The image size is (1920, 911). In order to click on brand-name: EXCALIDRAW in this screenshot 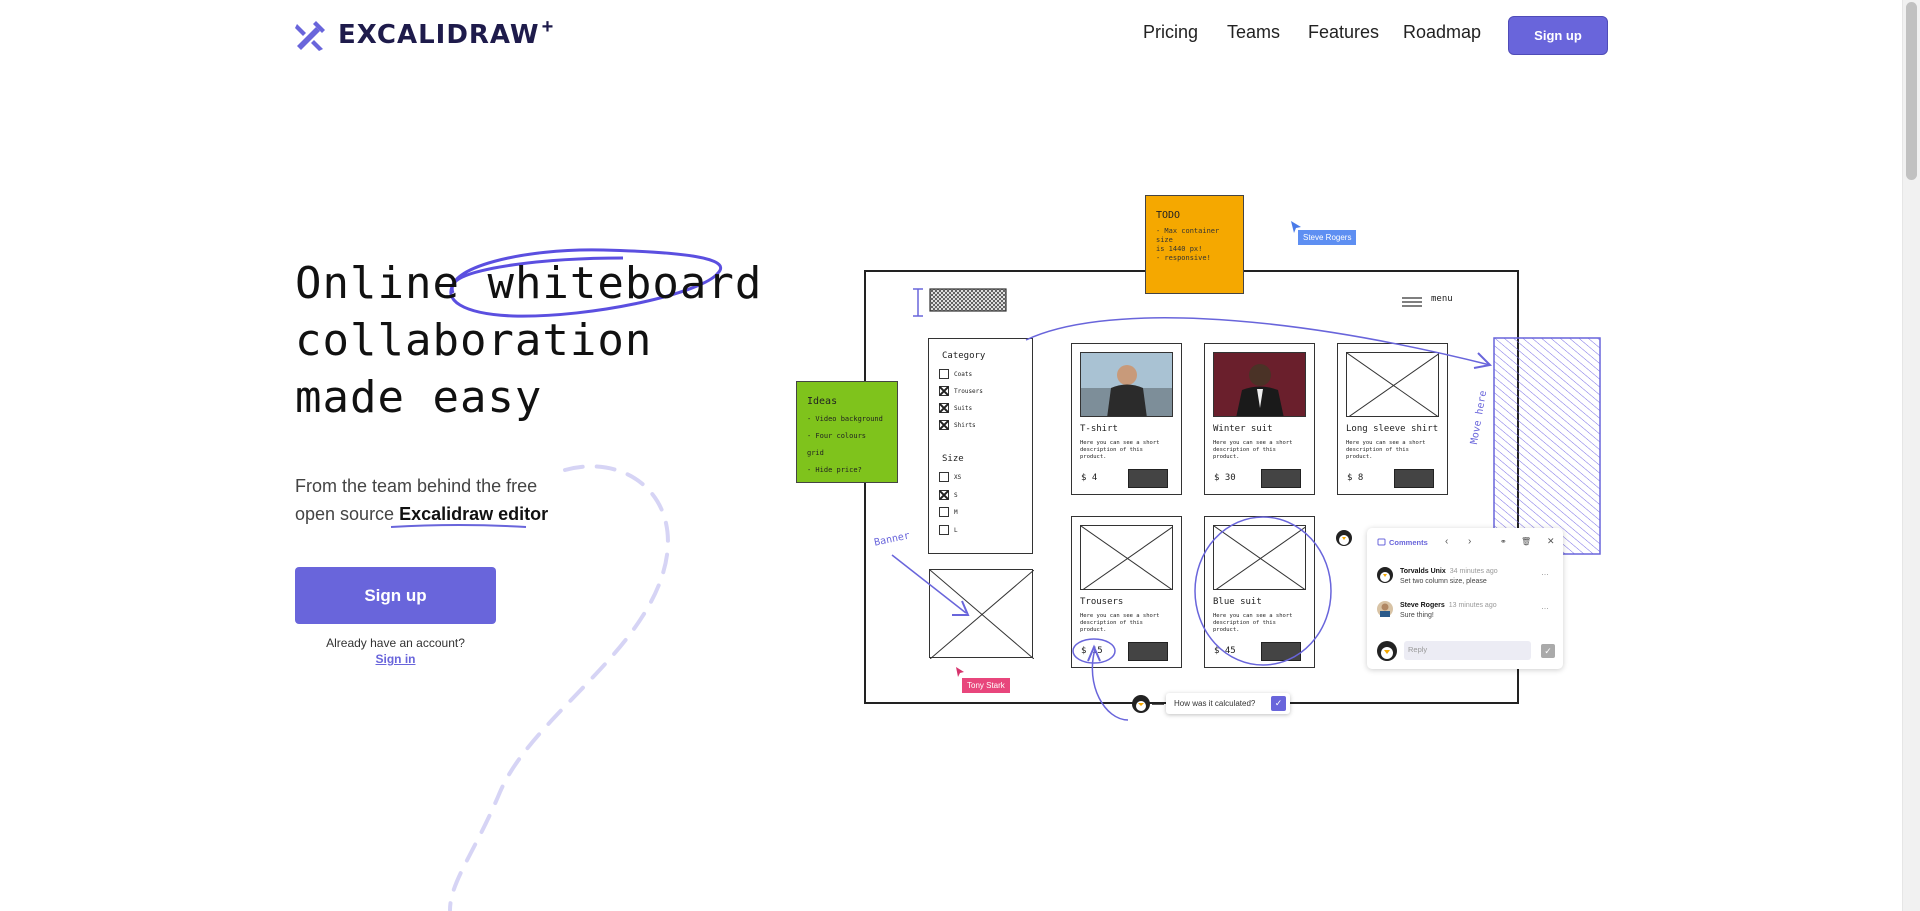, I will do `click(439, 35)`.